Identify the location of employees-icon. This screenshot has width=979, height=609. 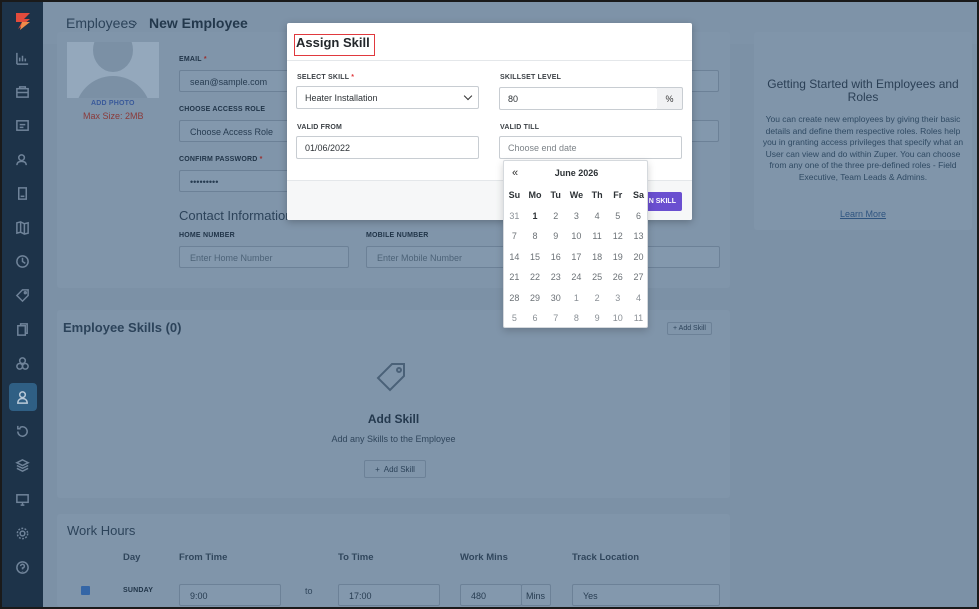
(22, 397).